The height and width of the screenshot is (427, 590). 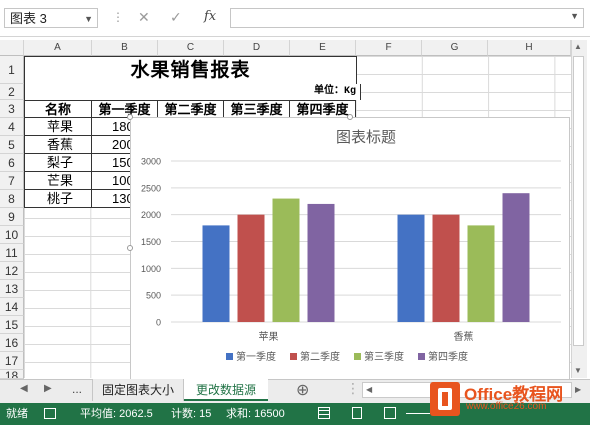 What do you see at coordinates (12, 199) in the screenshot?
I see `row-header: 8` at bounding box center [12, 199].